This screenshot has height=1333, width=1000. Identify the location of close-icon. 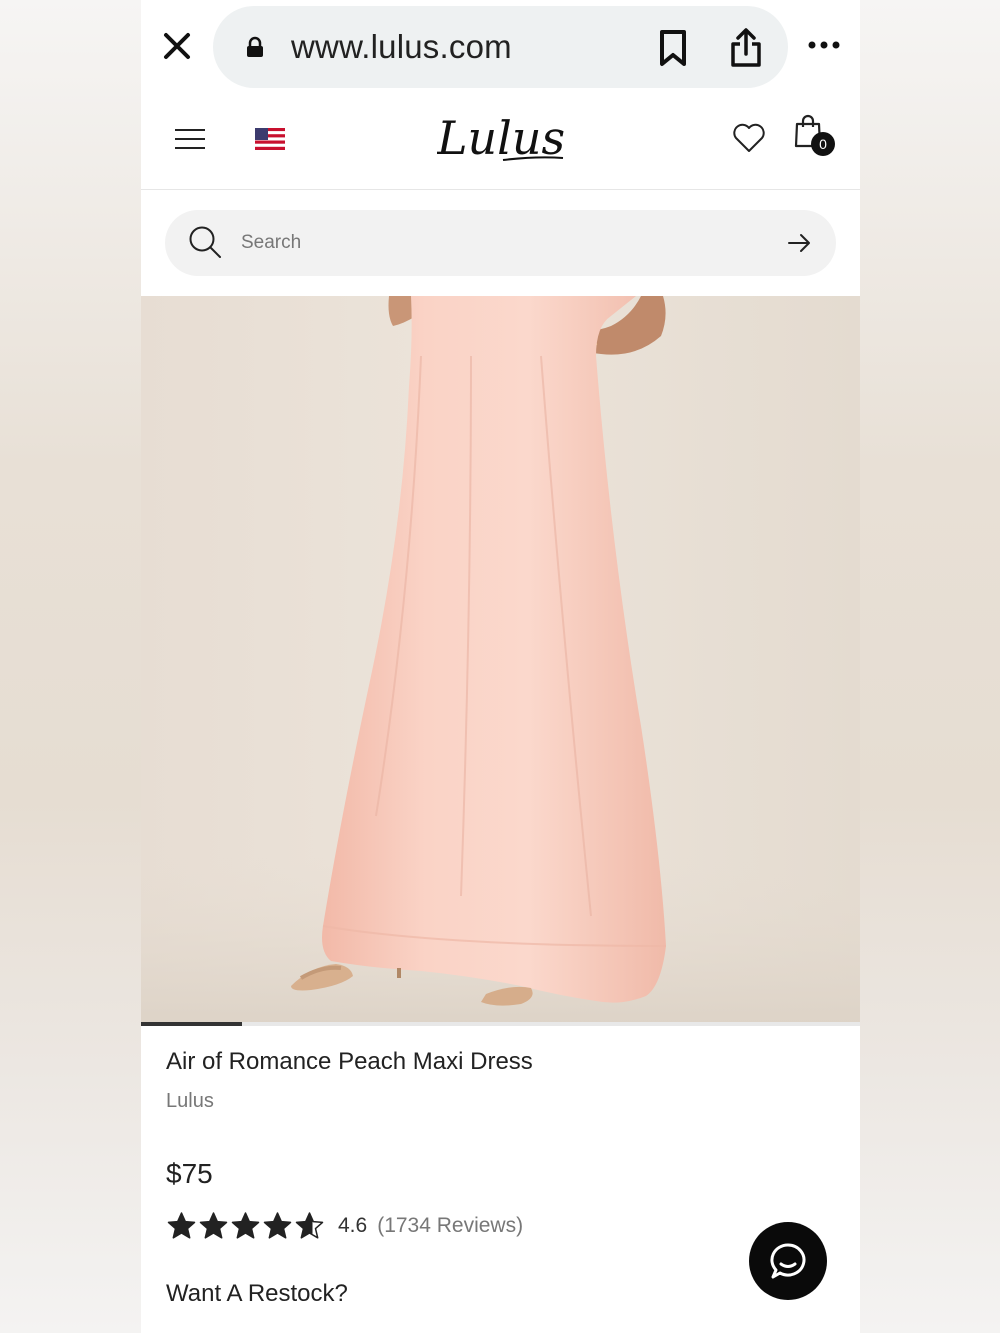
(177, 46).